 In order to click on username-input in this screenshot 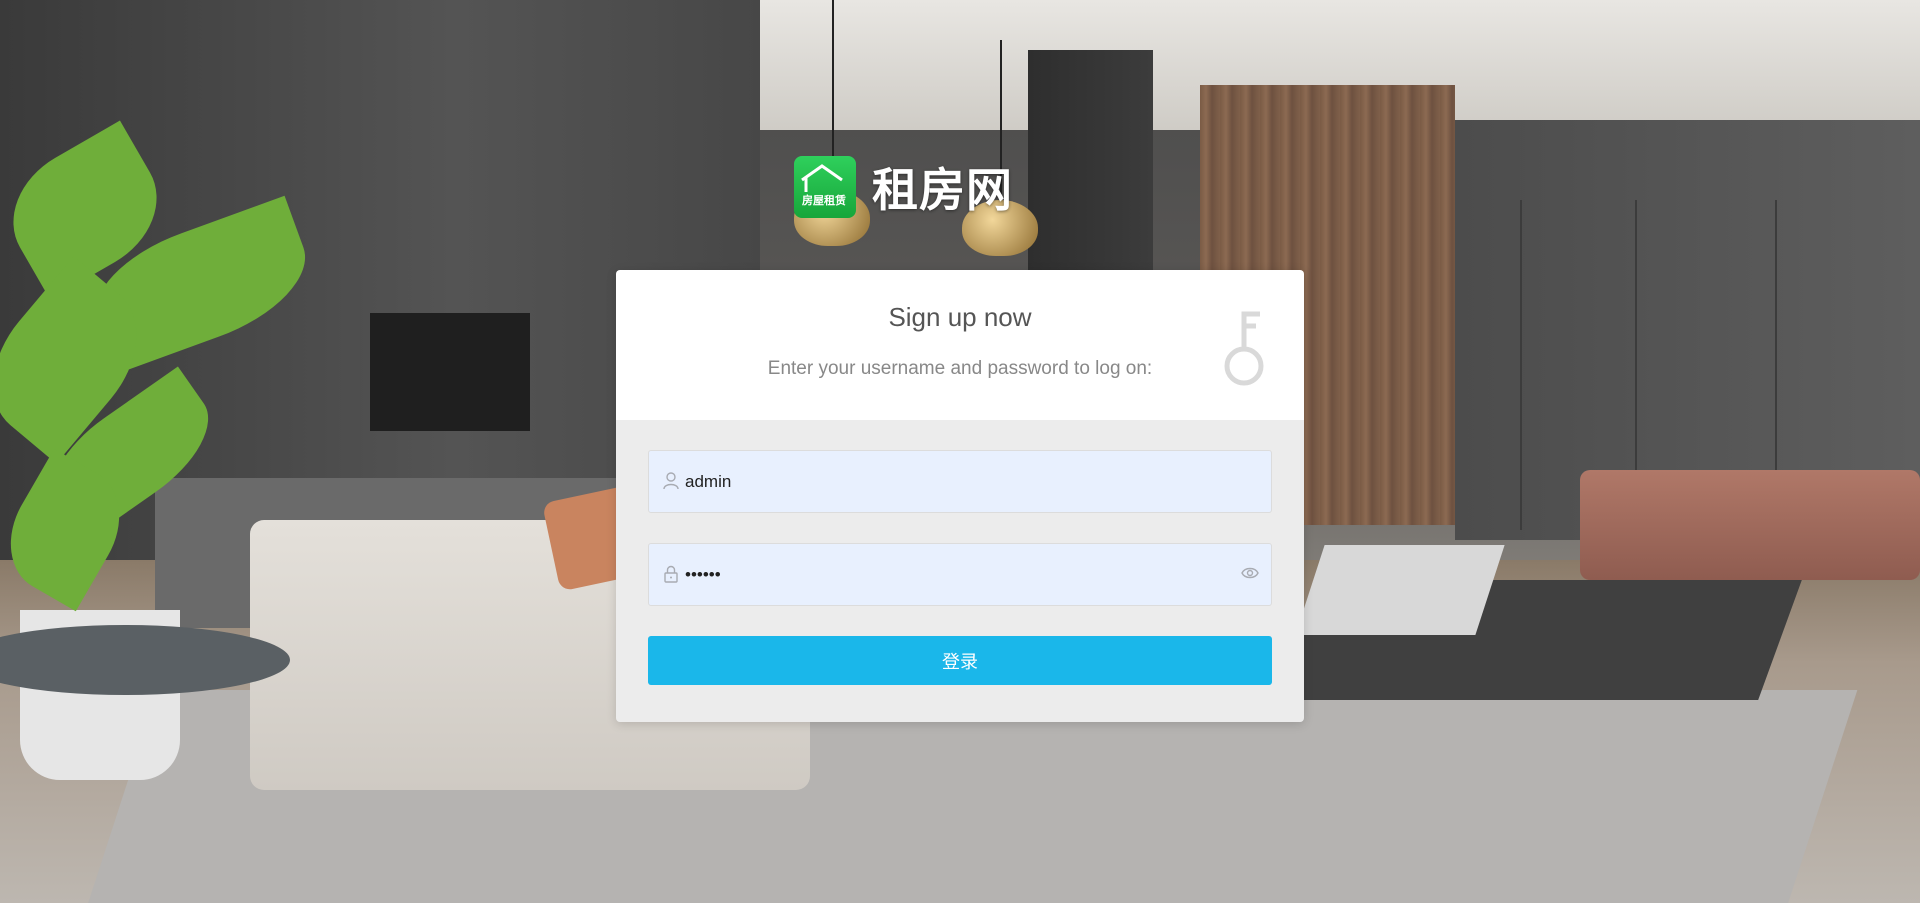, I will do `click(965, 481)`.